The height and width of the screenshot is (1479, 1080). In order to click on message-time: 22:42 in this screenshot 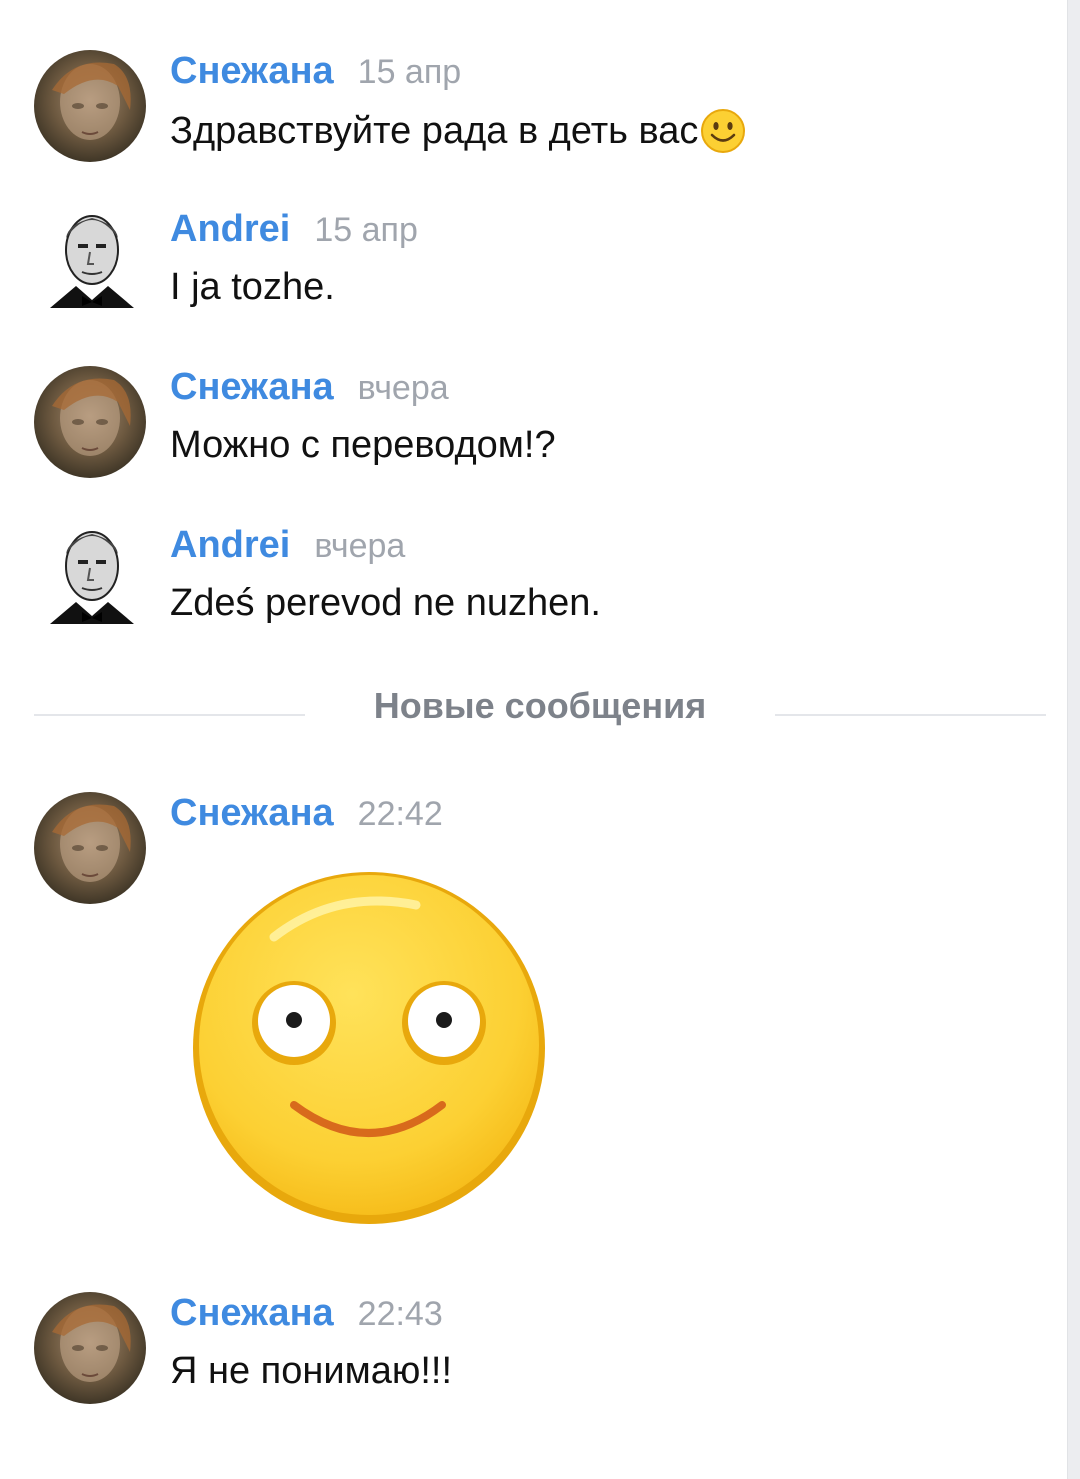, I will do `click(400, 814)`.